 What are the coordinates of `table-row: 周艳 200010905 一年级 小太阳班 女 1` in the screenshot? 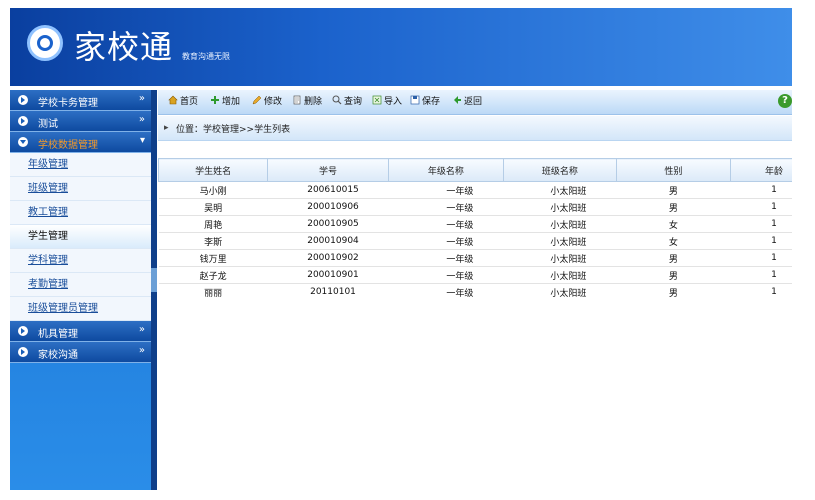 It's located at (475, 224).